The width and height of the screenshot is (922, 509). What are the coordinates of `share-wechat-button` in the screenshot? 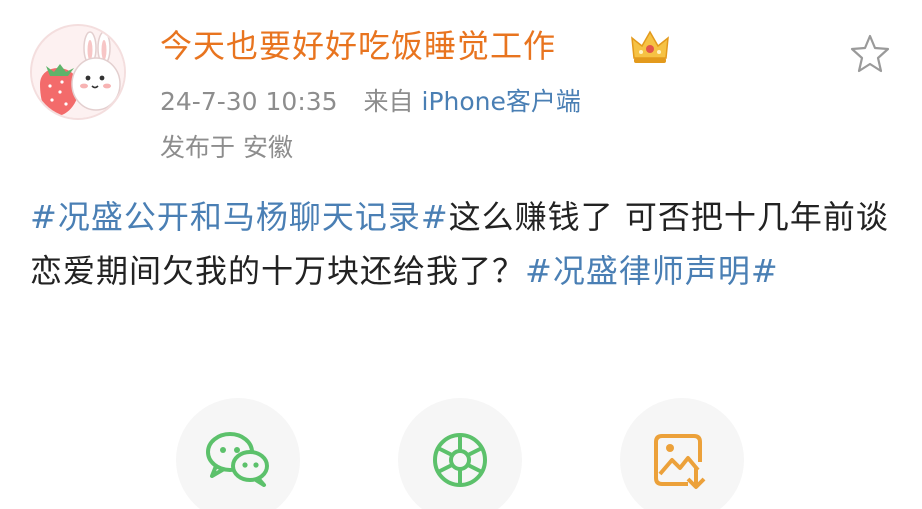 It's located at (238, 453).